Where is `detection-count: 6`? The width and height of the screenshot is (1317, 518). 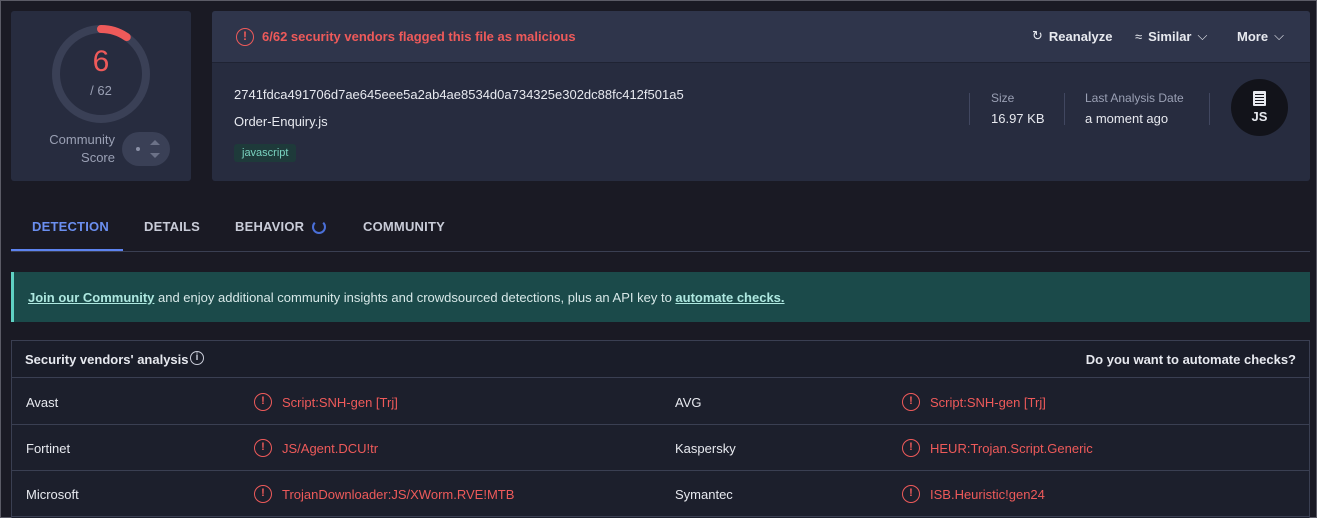
detection-count: 6 is located at coordinates (101, 61).